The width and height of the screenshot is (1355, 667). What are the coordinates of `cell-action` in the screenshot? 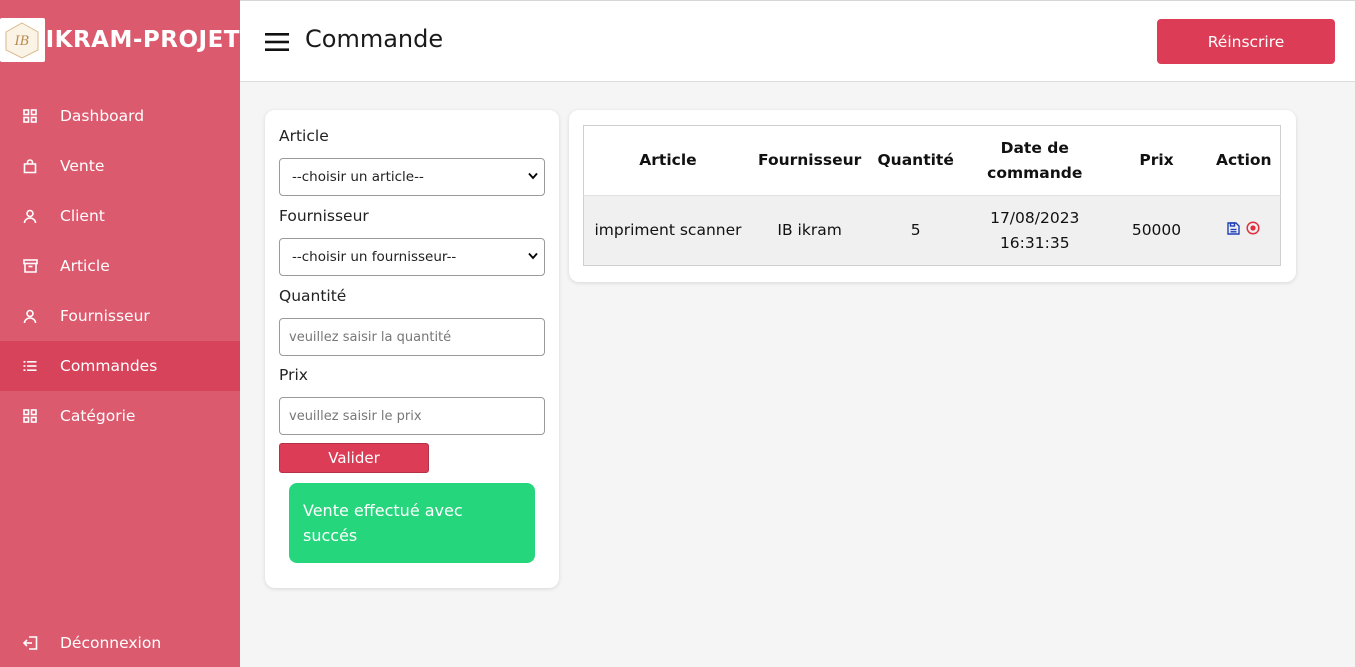 It's located at (1244, 230).